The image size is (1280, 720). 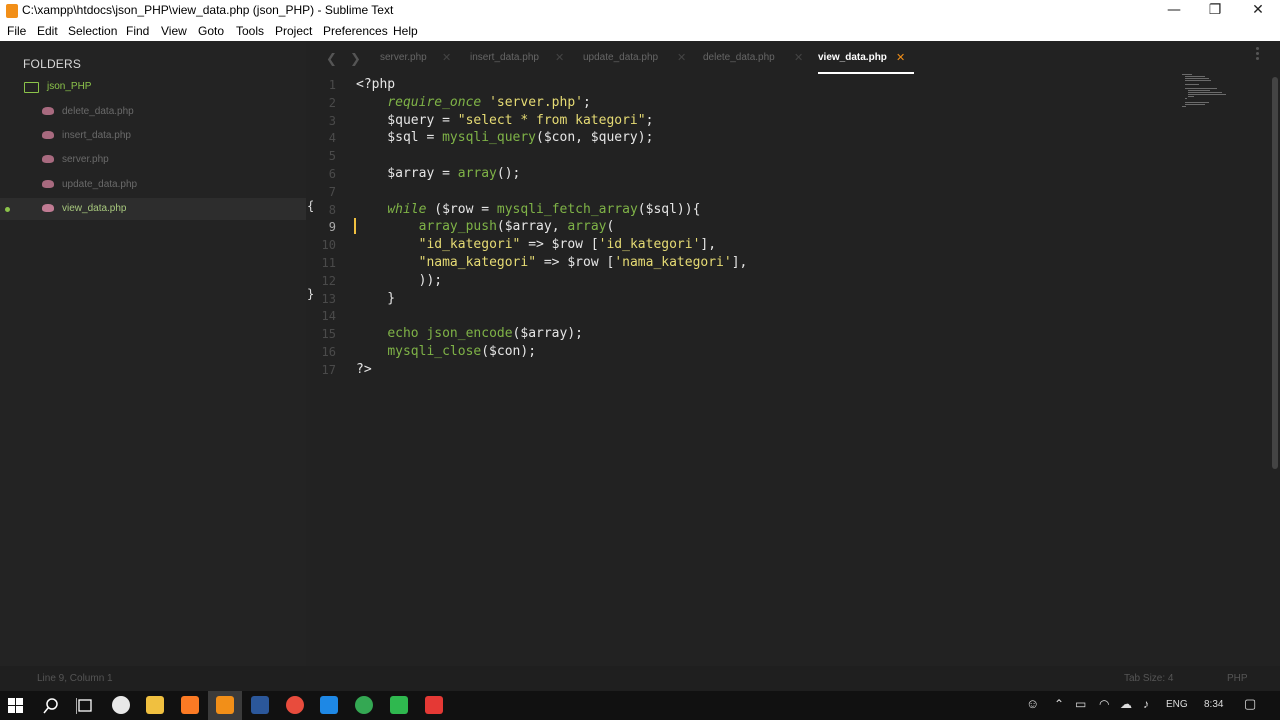 What do you see at coordinates (153, 136) in the screenshot?
I see `sidebar-file-insert-data: insert_data.php` at bounding box center [153, 136].